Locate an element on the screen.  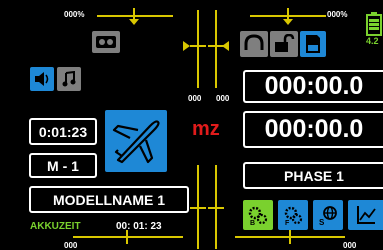
timer-top-display: 000:00.0 is located at coordinates (313, 86).